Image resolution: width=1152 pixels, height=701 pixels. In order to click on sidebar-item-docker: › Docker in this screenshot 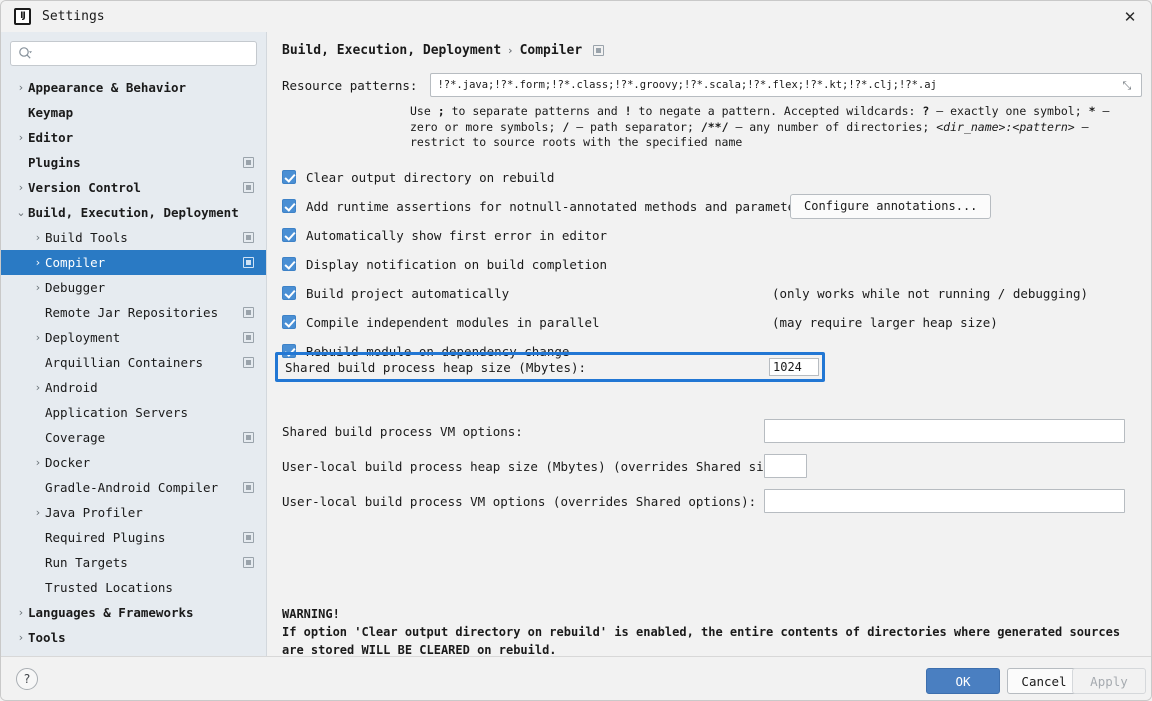, I will do `click(133, 462)`.